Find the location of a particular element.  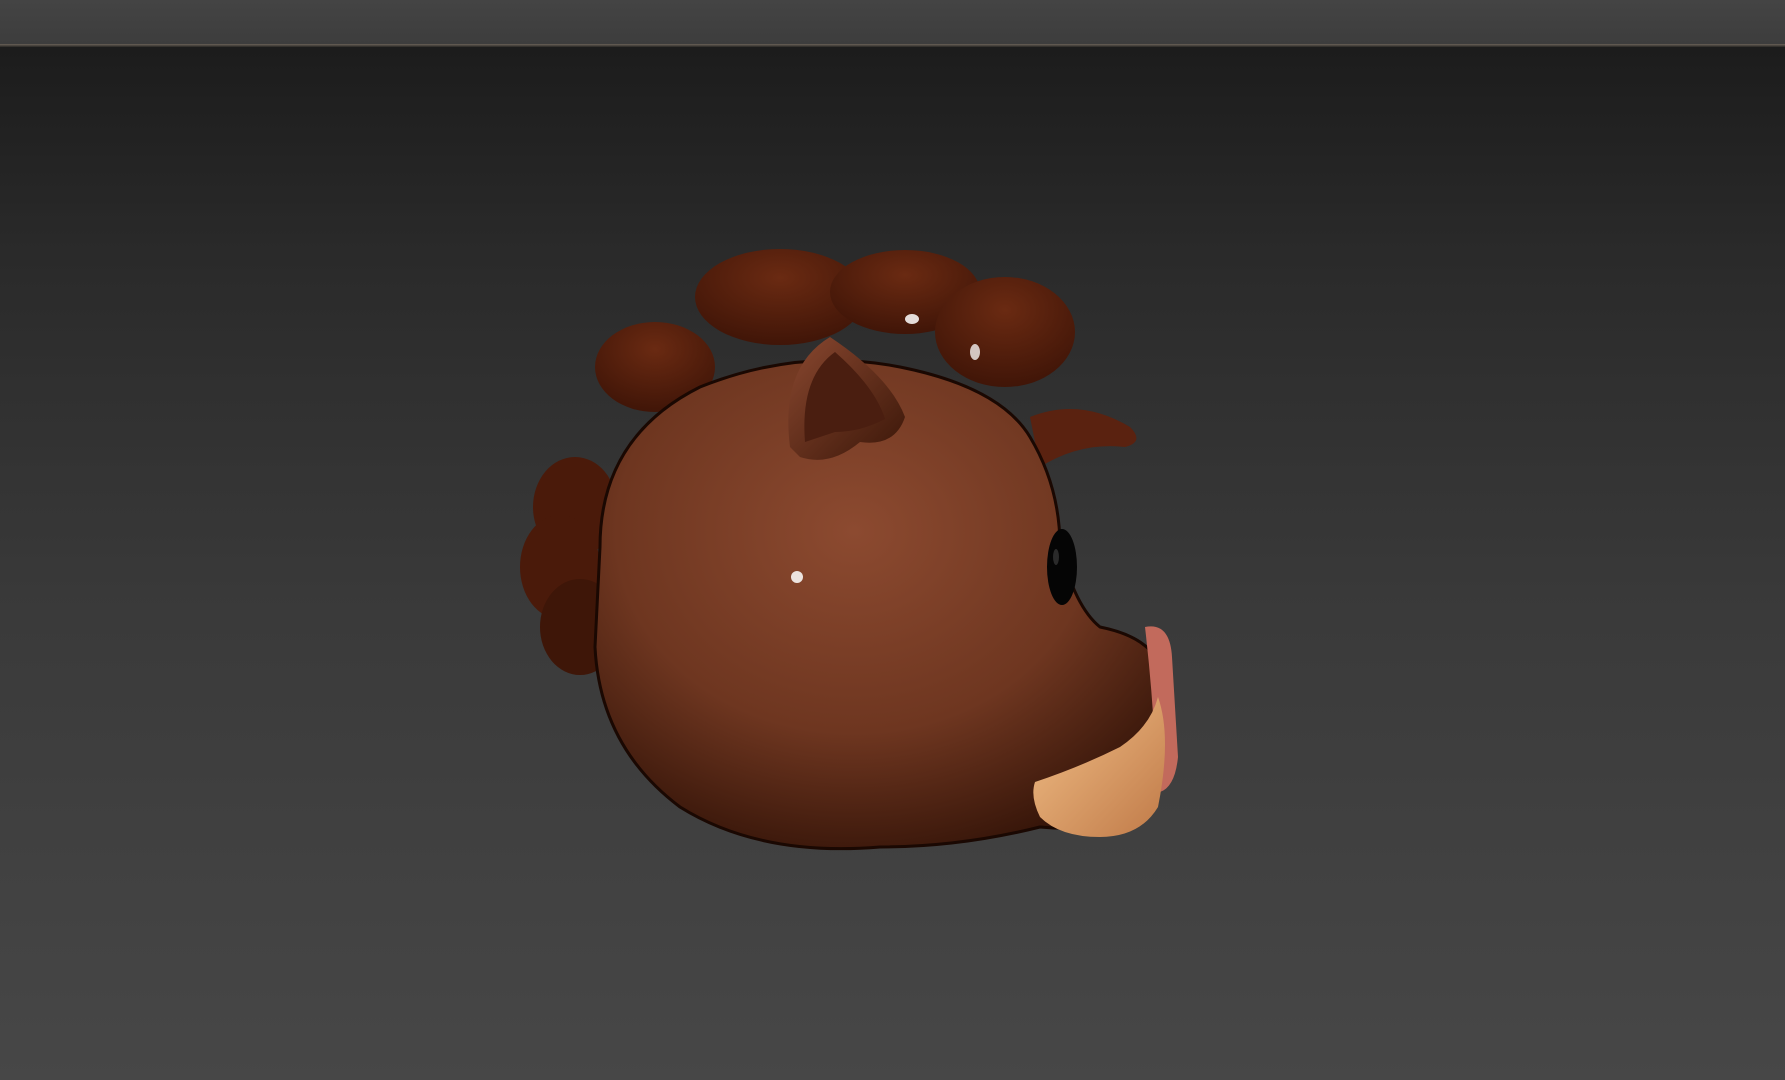

eye is located at coordinates (1062, 567).